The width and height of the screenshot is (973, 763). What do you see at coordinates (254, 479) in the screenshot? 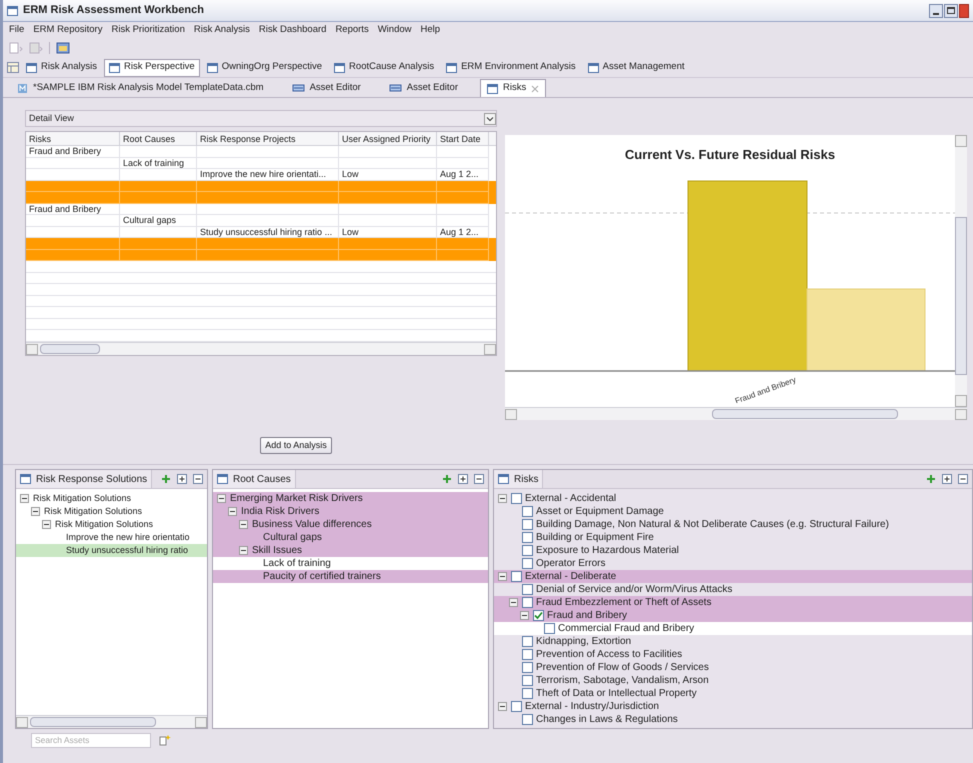
I see `panel-tab: Root Causes` at bounding box center [254, 479].